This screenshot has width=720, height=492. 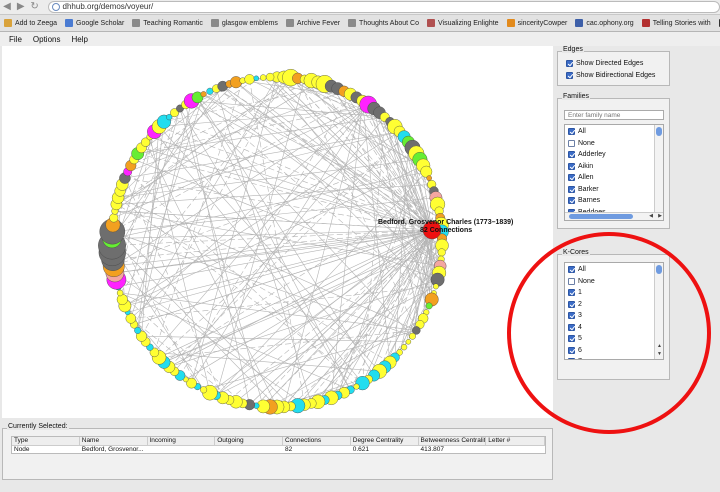 What do you see at coordinates (452, 441) in the screenshot?
I see `column-header: Betweenness Centrality` at bounding box center [452, 441].